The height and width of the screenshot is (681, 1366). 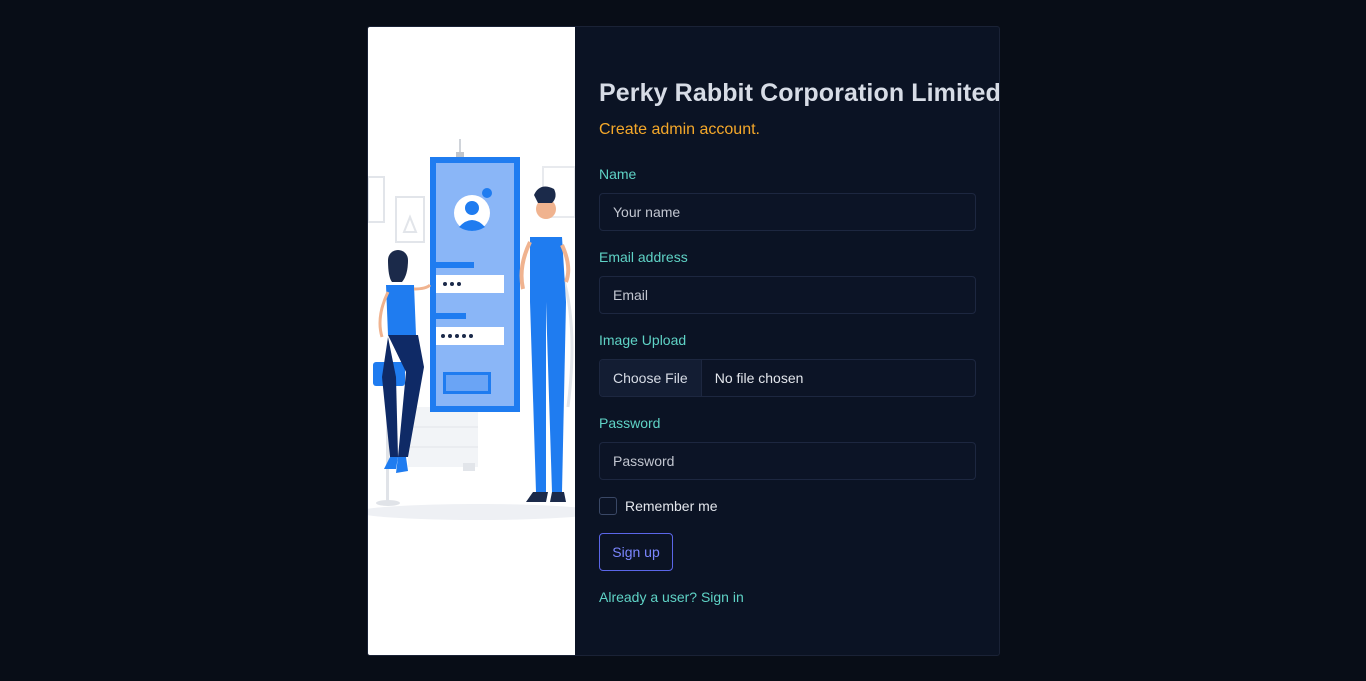 What do you see at coordinates (643, 257) in the screenshot?
I see `email-label: Email address` at bounding box center [643, 257].